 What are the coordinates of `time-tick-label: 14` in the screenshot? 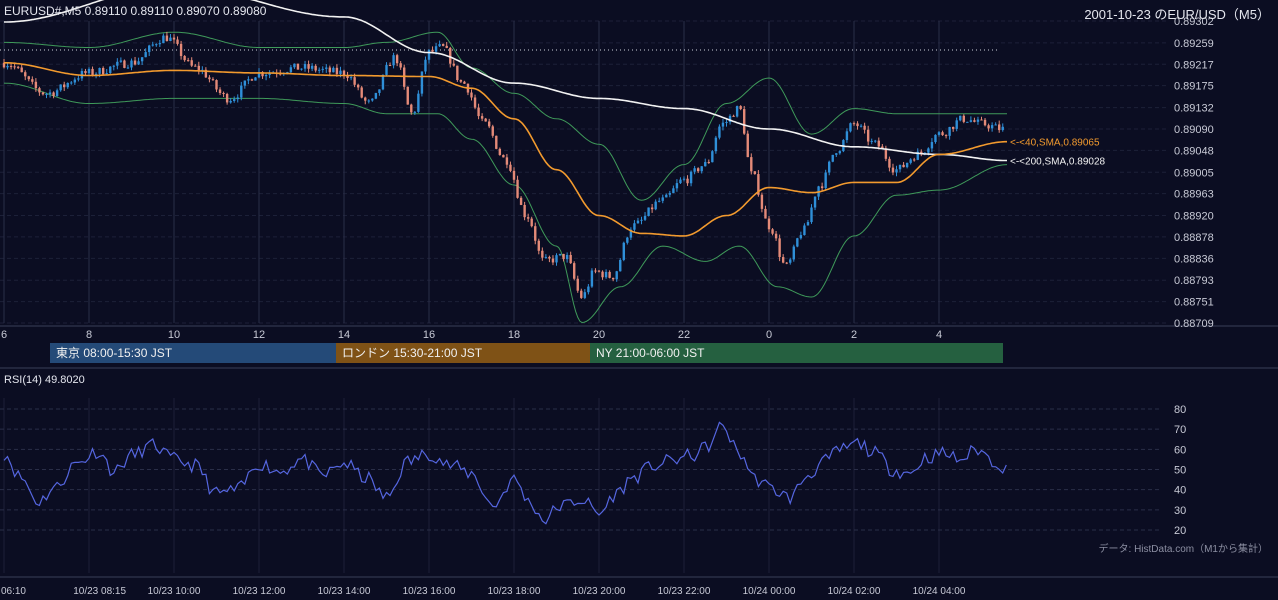 It's located at (344, 335).